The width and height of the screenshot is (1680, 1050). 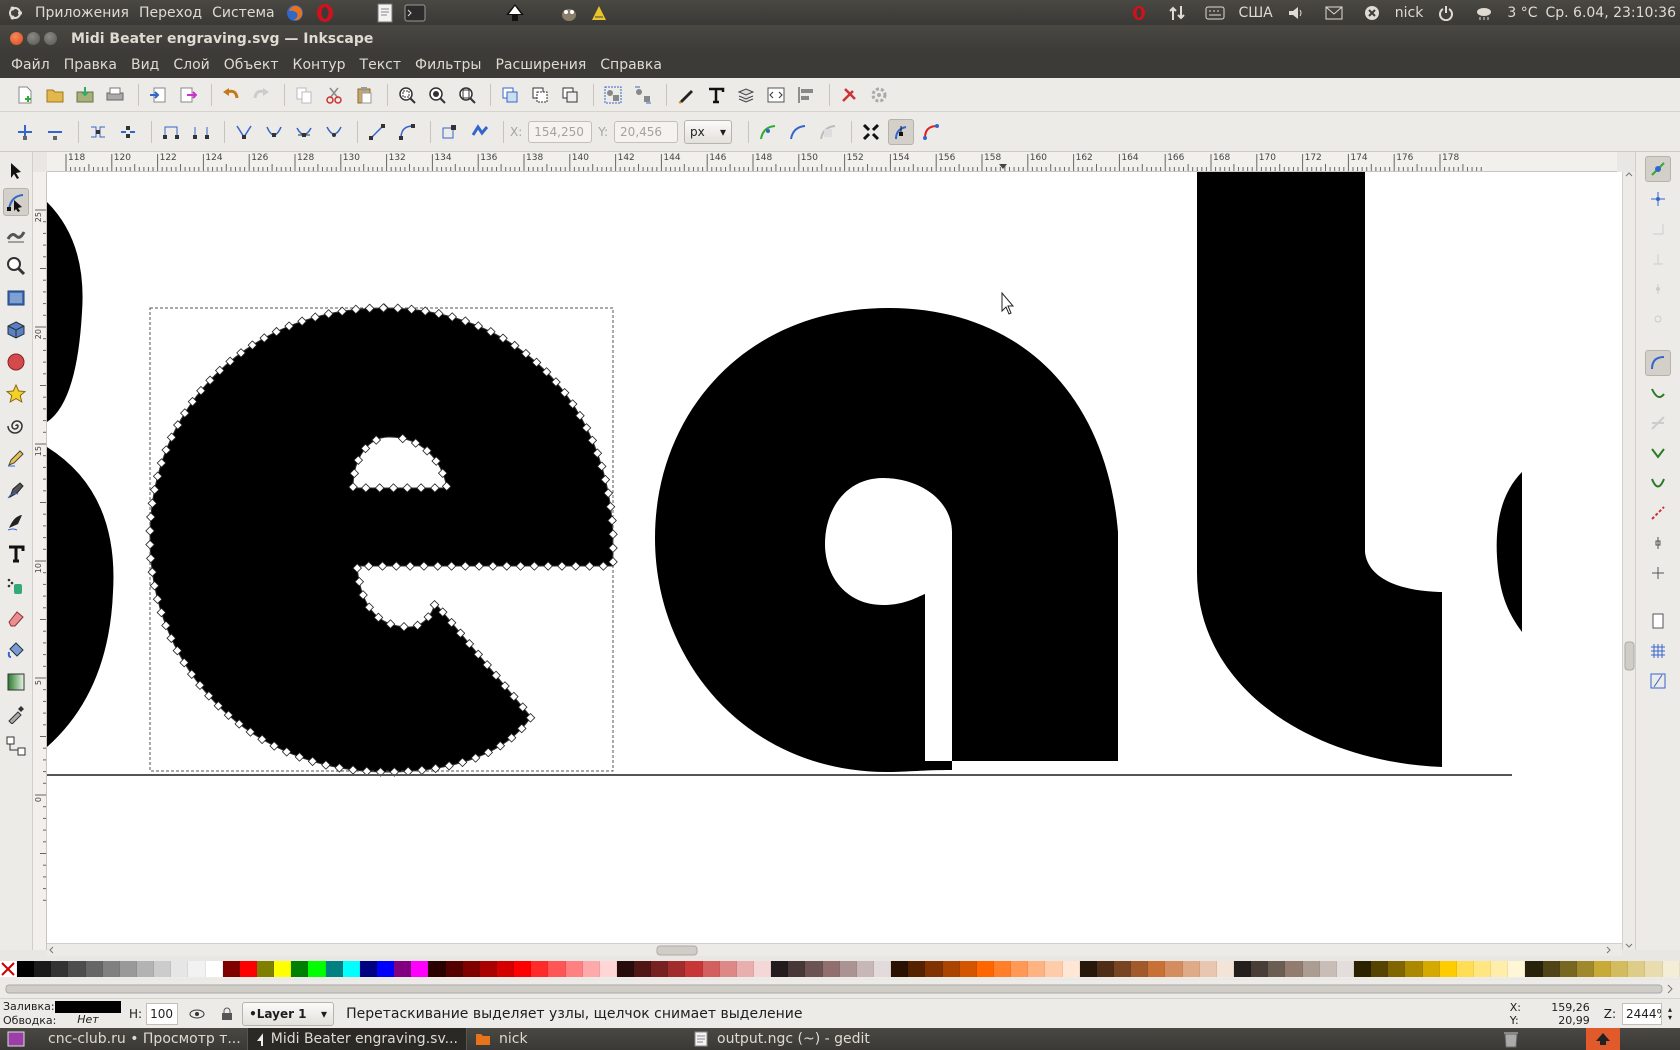 What do you see at coordinates (33, 38) in the screenshot?
I see `minimize-window-button` at bounding box center [33, 38].